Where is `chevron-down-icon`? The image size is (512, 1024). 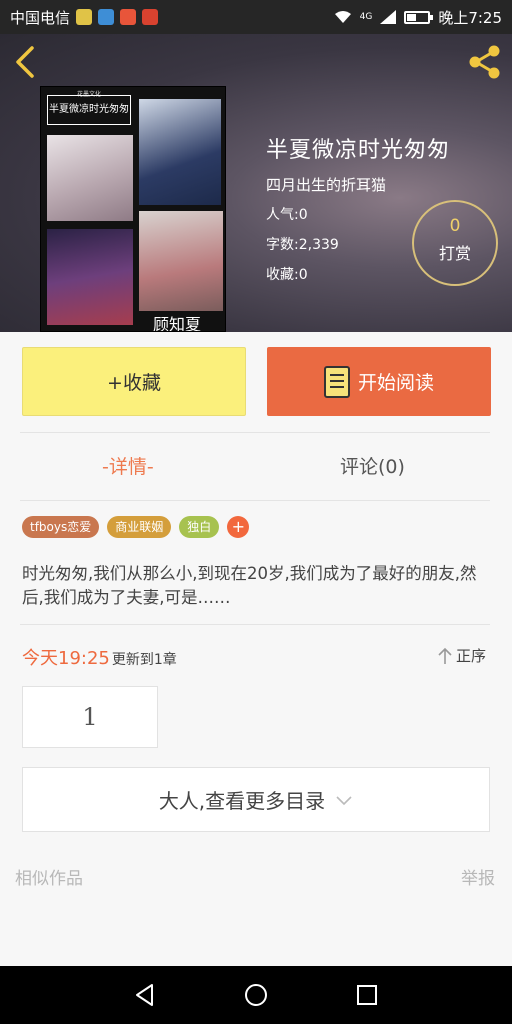
chevron-down-icon is located at coordinates (344, 800).